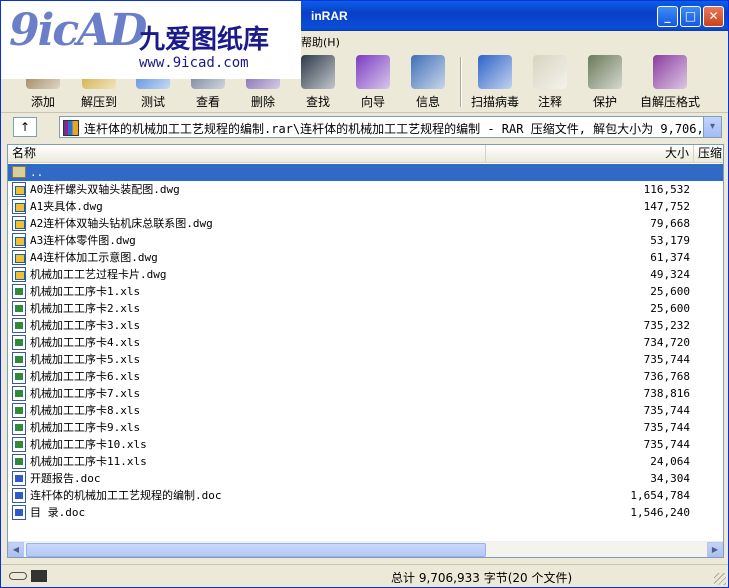 The height and width of the screenshot is (588, 729). I want to click on minimize-button: _, so click(667, 16).